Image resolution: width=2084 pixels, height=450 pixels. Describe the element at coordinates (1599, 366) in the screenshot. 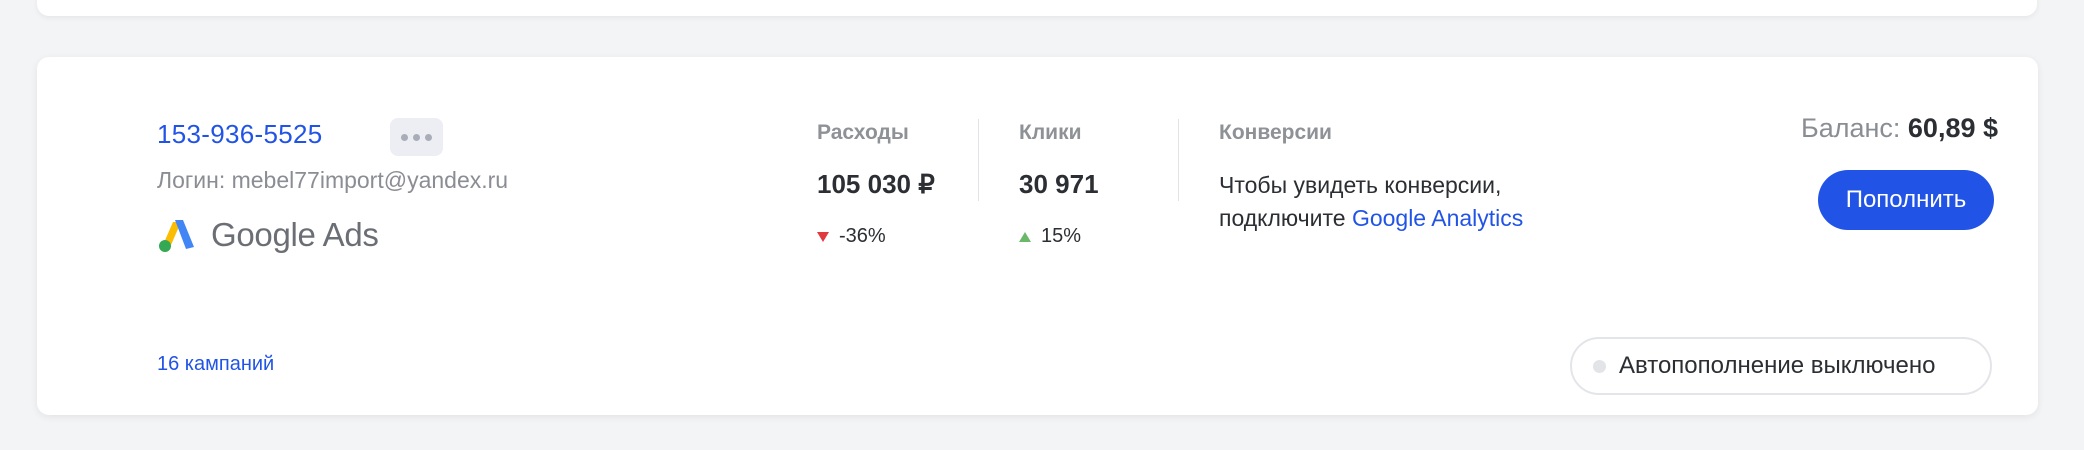

I see `status-dot-icon` at that location.